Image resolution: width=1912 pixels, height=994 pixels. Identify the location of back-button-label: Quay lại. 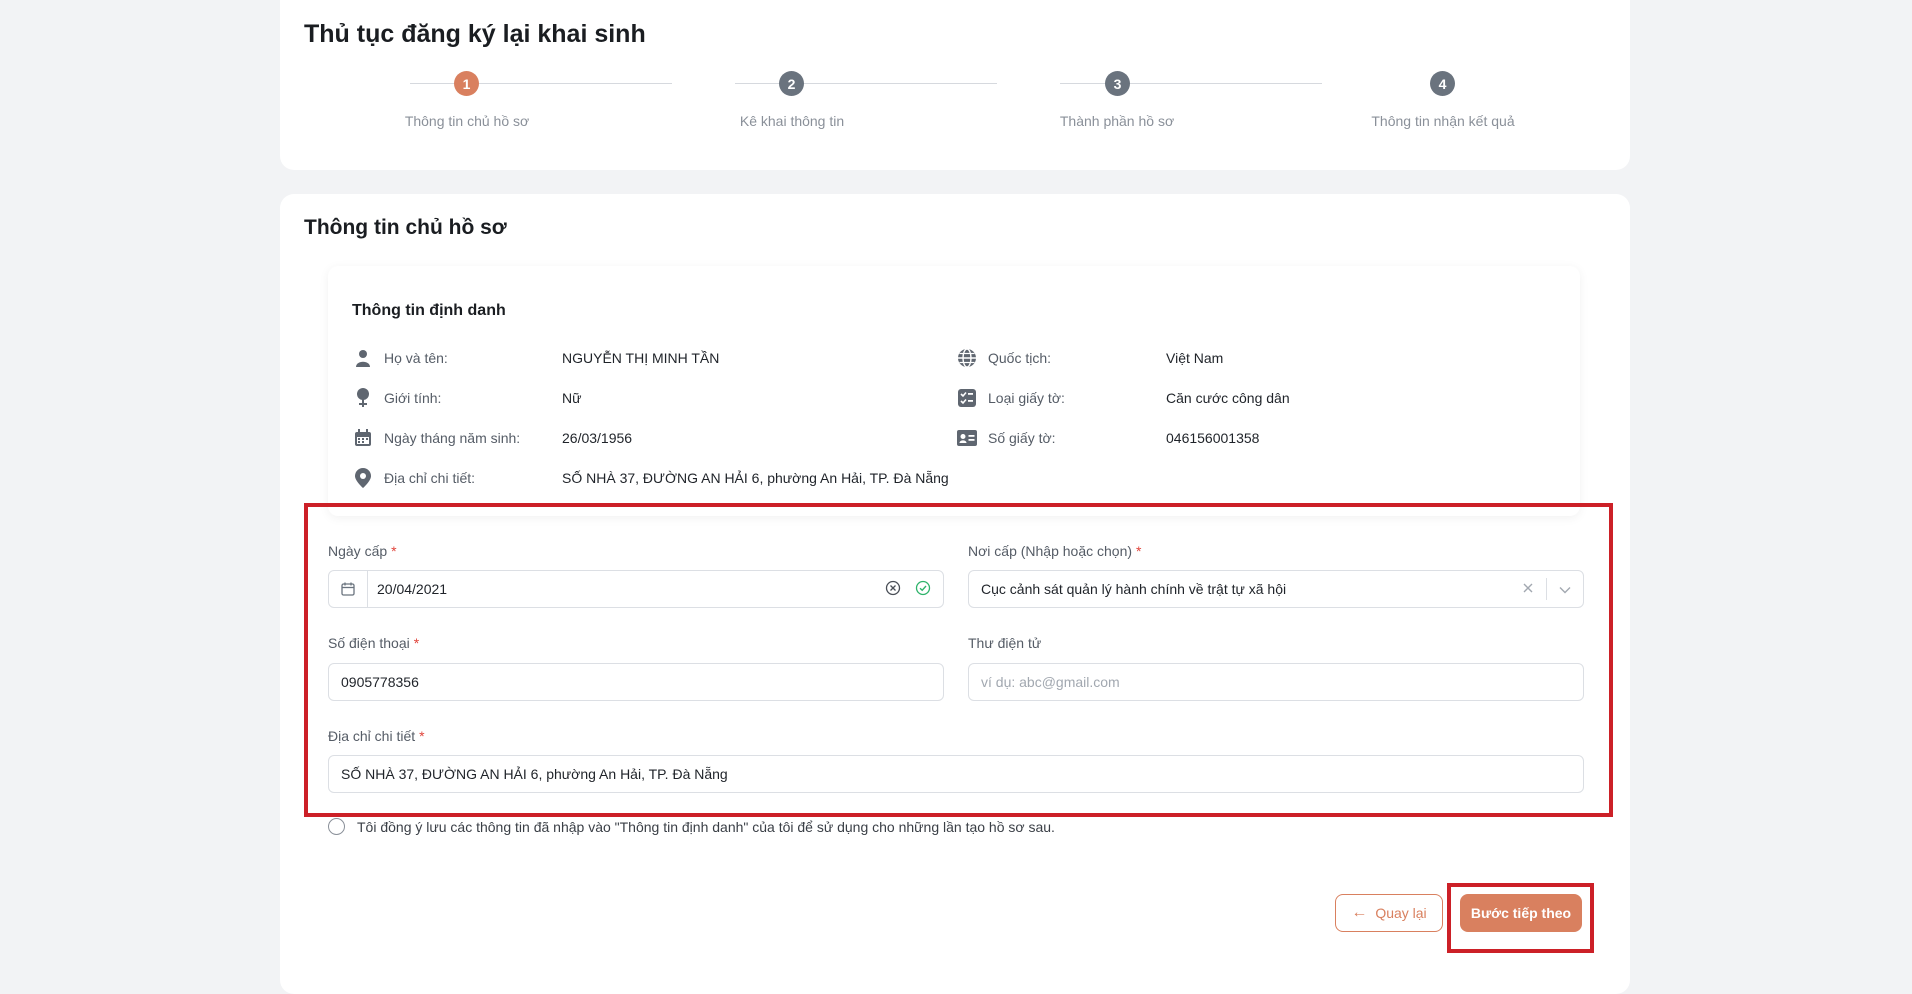
(1401, 913).